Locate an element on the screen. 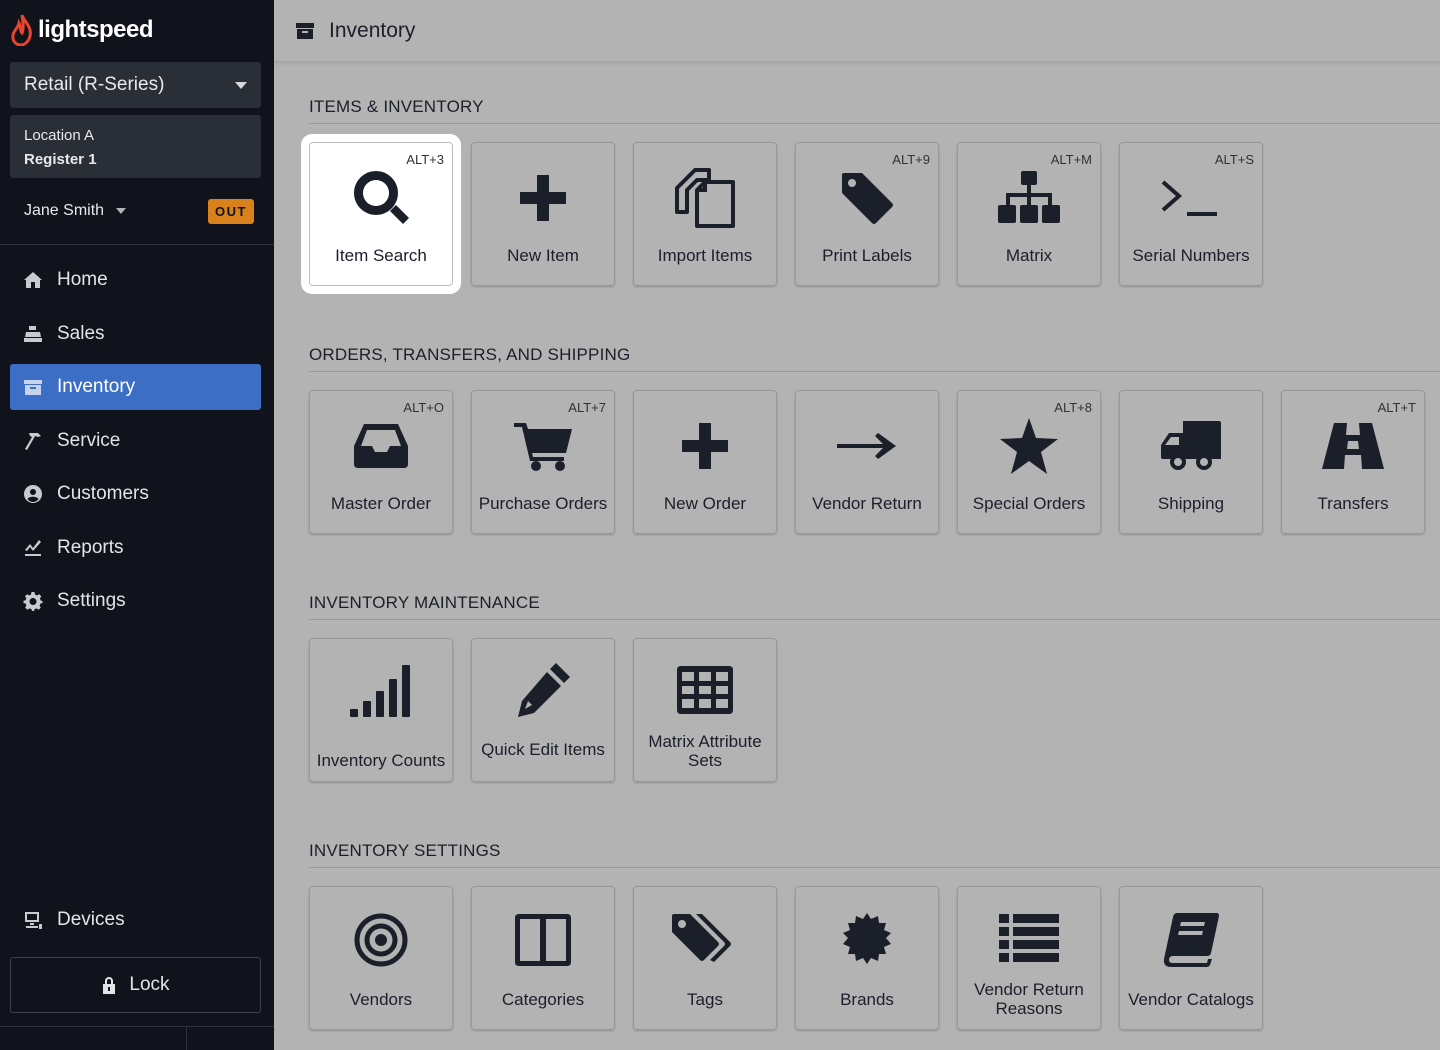 This screenshot has height=1050, width=1440. tile-label: Vendor Return Reasons is located at coordinates (1029, 999).